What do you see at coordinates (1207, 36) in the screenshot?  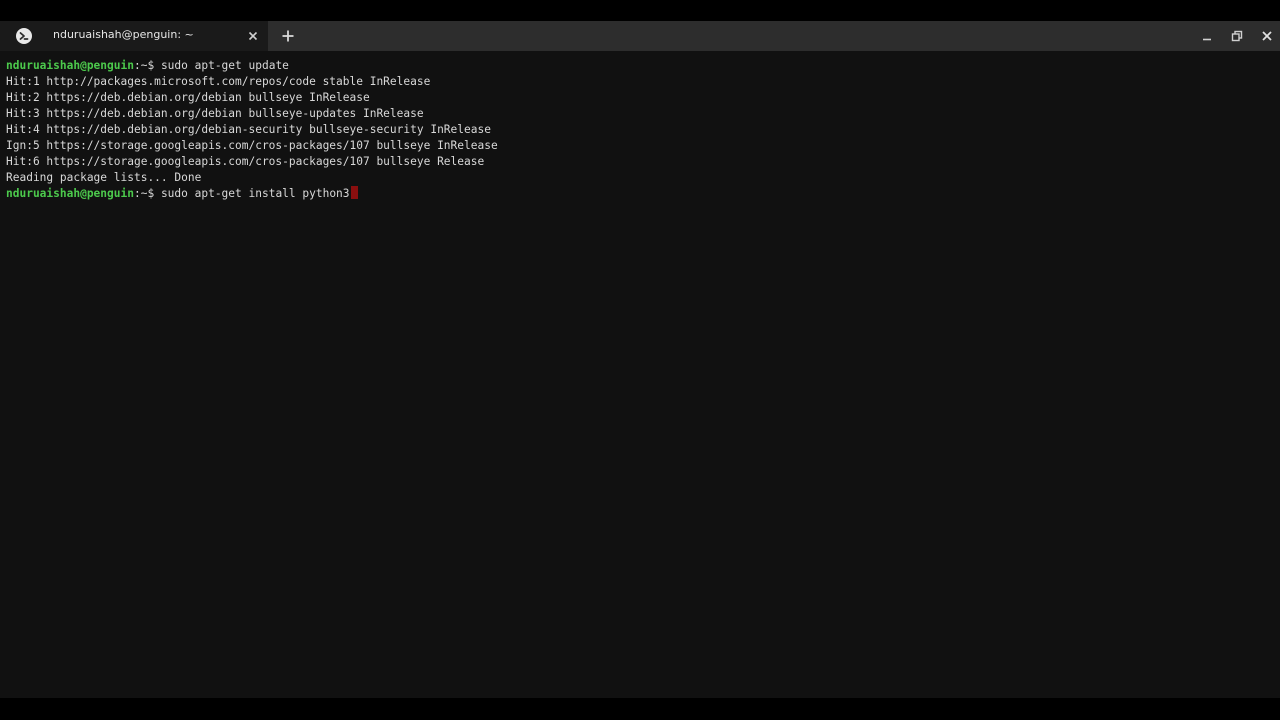 I see `minimize-icon` at bounding box center [1207, 36].